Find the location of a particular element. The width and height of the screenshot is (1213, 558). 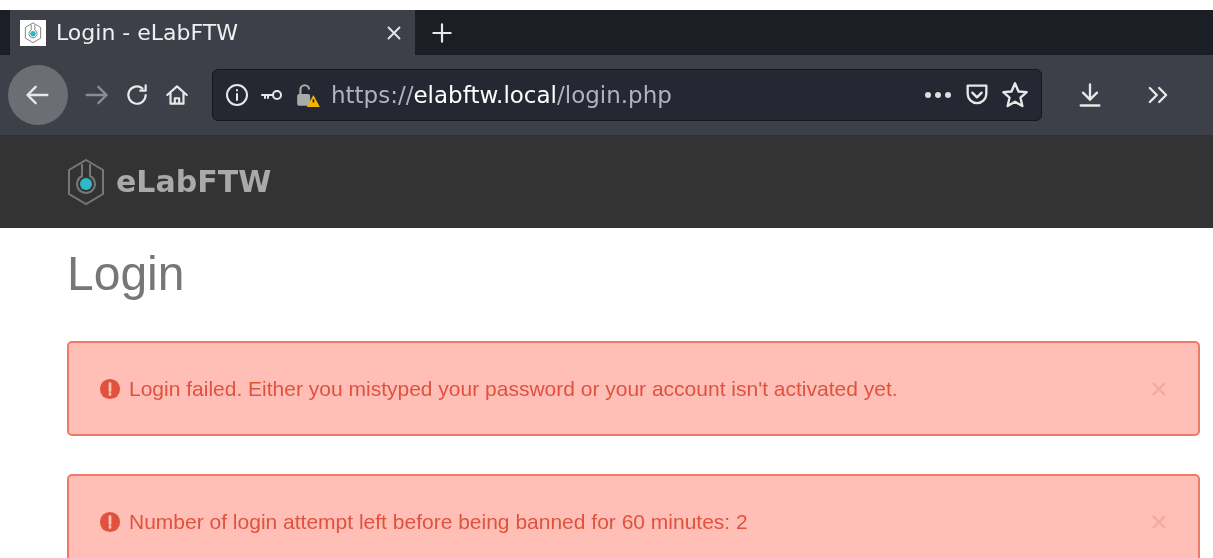

logo-icon is located at coordinates (86, 181).